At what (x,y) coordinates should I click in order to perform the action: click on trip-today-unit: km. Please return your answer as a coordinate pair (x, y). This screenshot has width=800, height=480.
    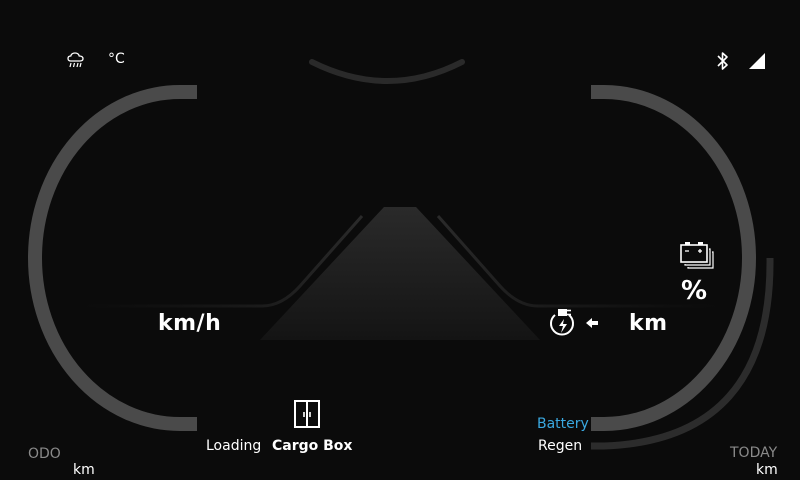
    Looking at the image, I should click on (767, 470).